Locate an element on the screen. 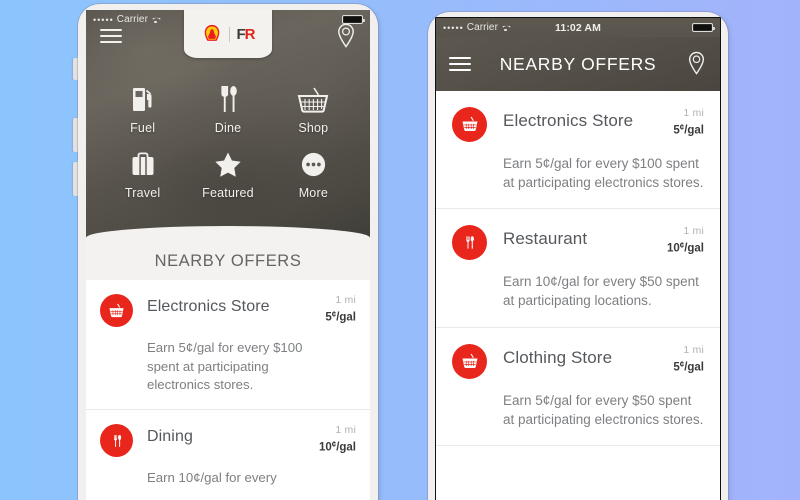 The image size is (800, 500). page-title: NEARBY OFFERS is located at coordinates (578, 63).